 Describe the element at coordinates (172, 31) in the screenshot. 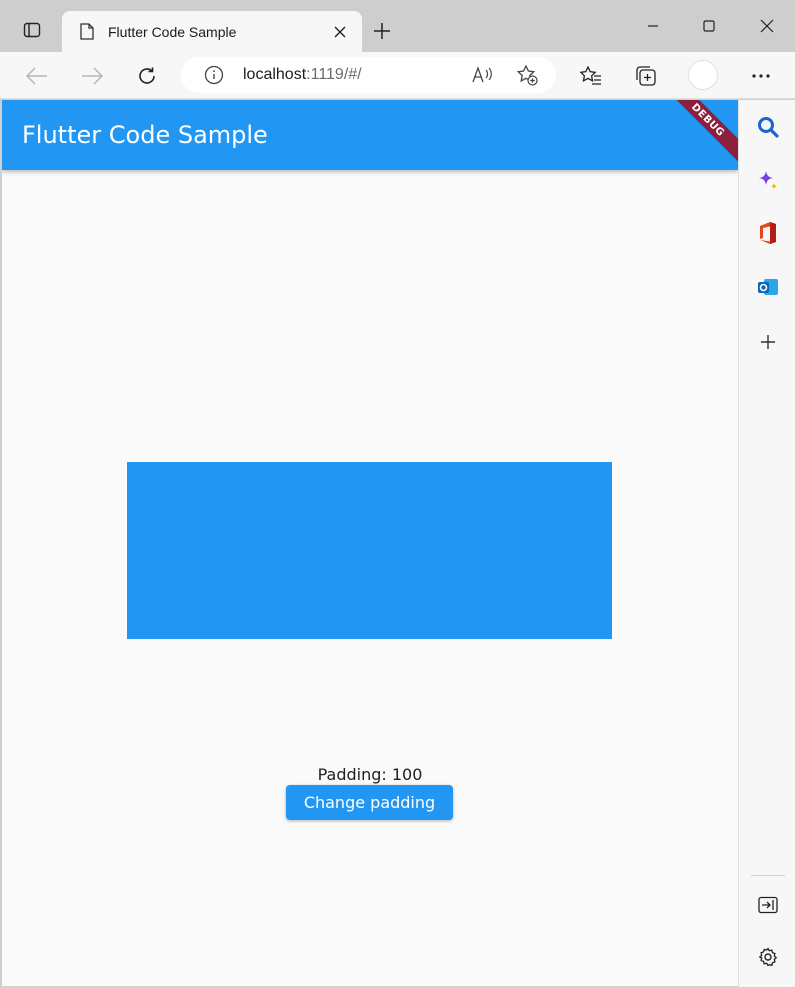

I see `tab-title: Flutter Code Sample` at that location.